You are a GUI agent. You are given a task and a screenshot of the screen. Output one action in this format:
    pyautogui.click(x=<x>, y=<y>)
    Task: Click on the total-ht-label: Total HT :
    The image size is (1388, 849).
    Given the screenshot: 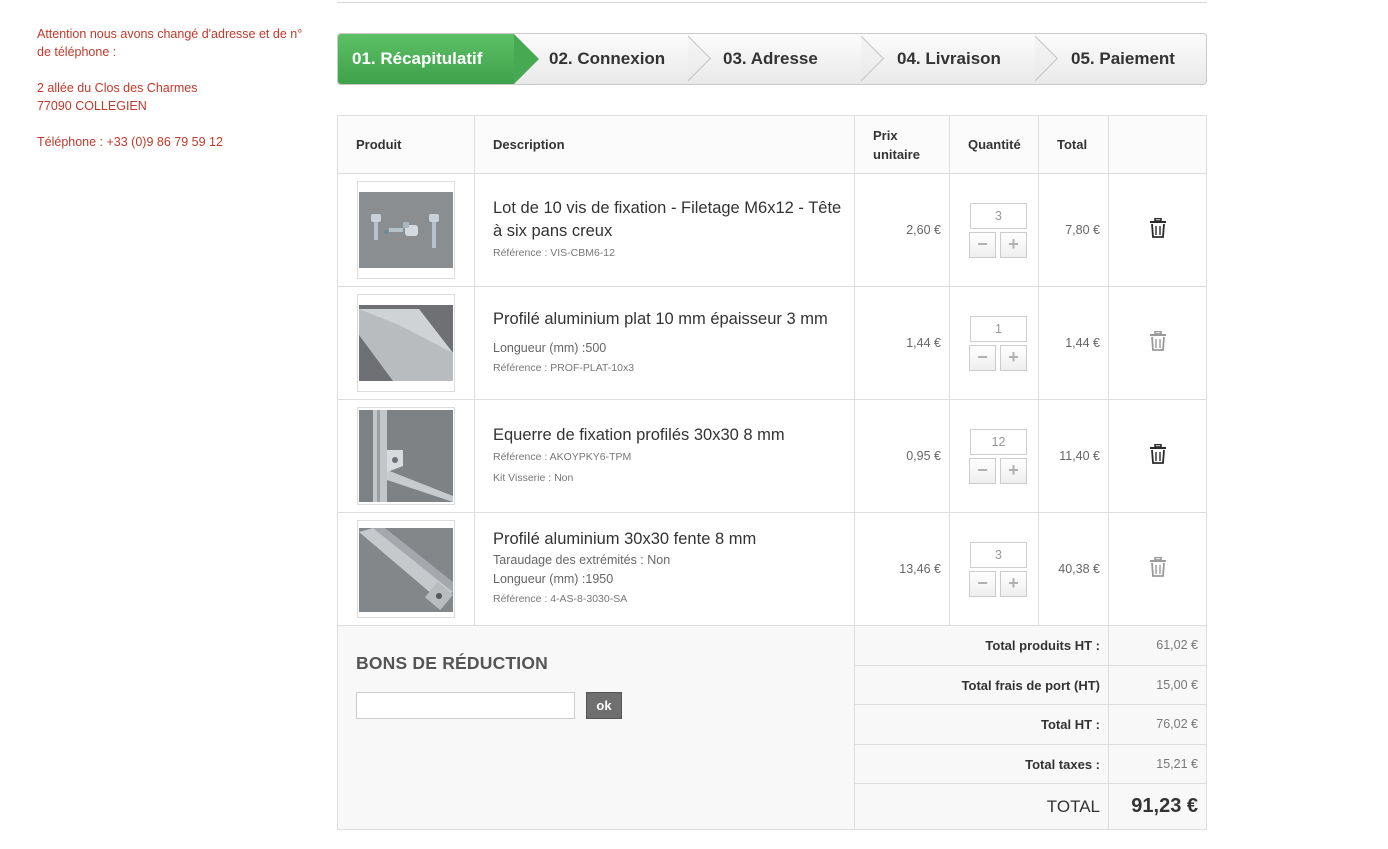 What is the action you would take?
    pyautogui.click(x=982, y=724)
    